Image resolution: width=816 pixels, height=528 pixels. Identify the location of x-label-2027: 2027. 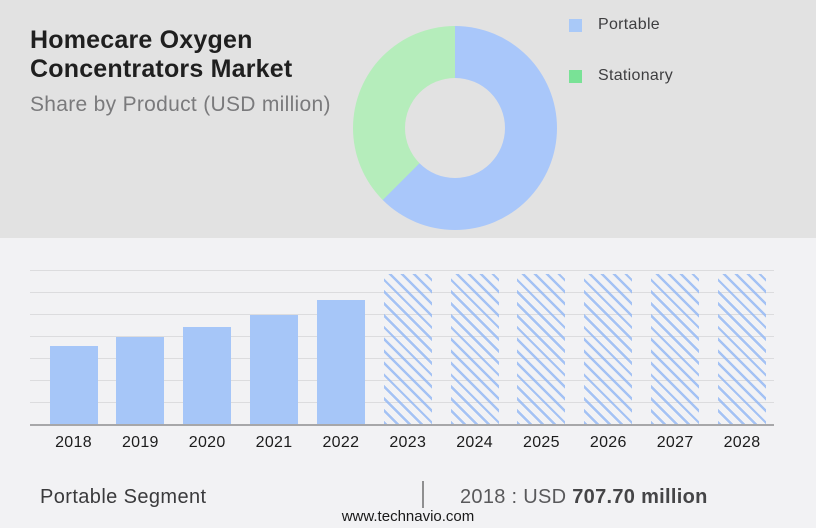
(675, 442).